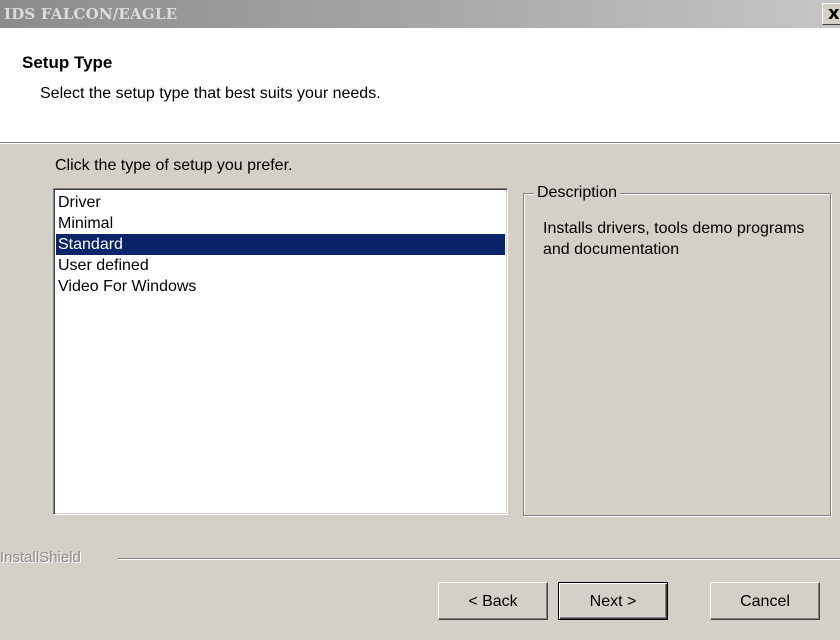 Image resolution: width=840 pixels, height=640 pixels. I want to click on list-item-standard: Standard, so click(280, 244).